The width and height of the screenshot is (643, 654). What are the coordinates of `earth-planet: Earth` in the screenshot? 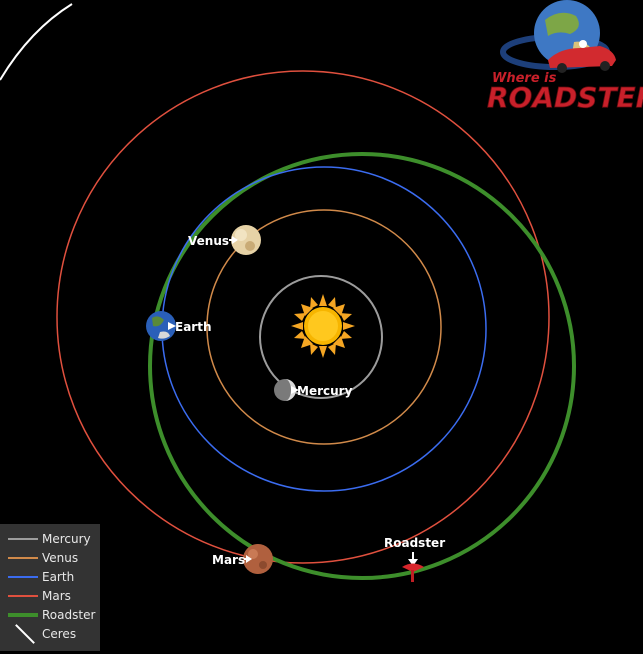 It's located at (179, 326).